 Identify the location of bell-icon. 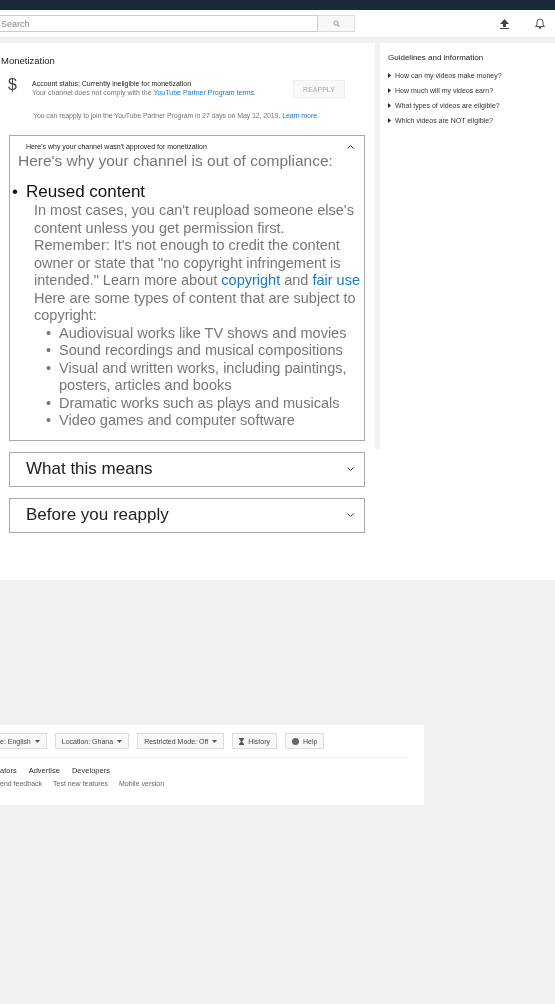
(540, 23).